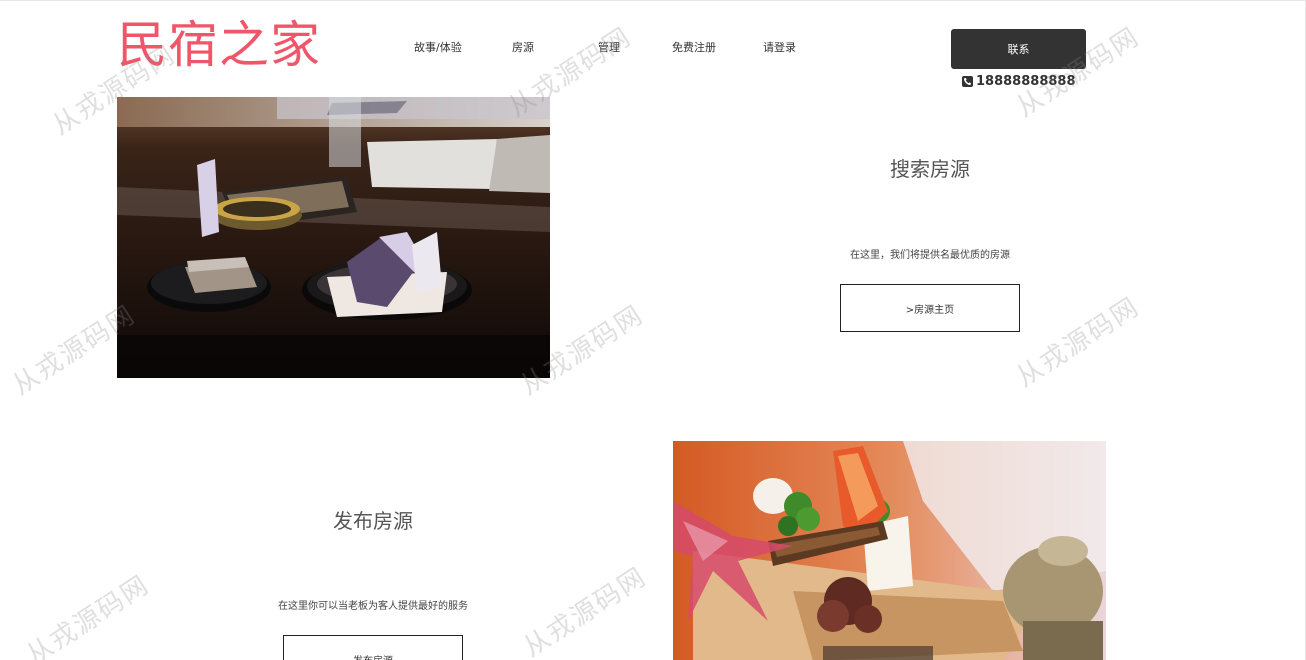 Image resolution: width=1306 pixels, height=660 pixels. What do you see at coordinates (333, 237) in the screenshot?
I see `teahouse-photo` at bounding box center [333, 237].